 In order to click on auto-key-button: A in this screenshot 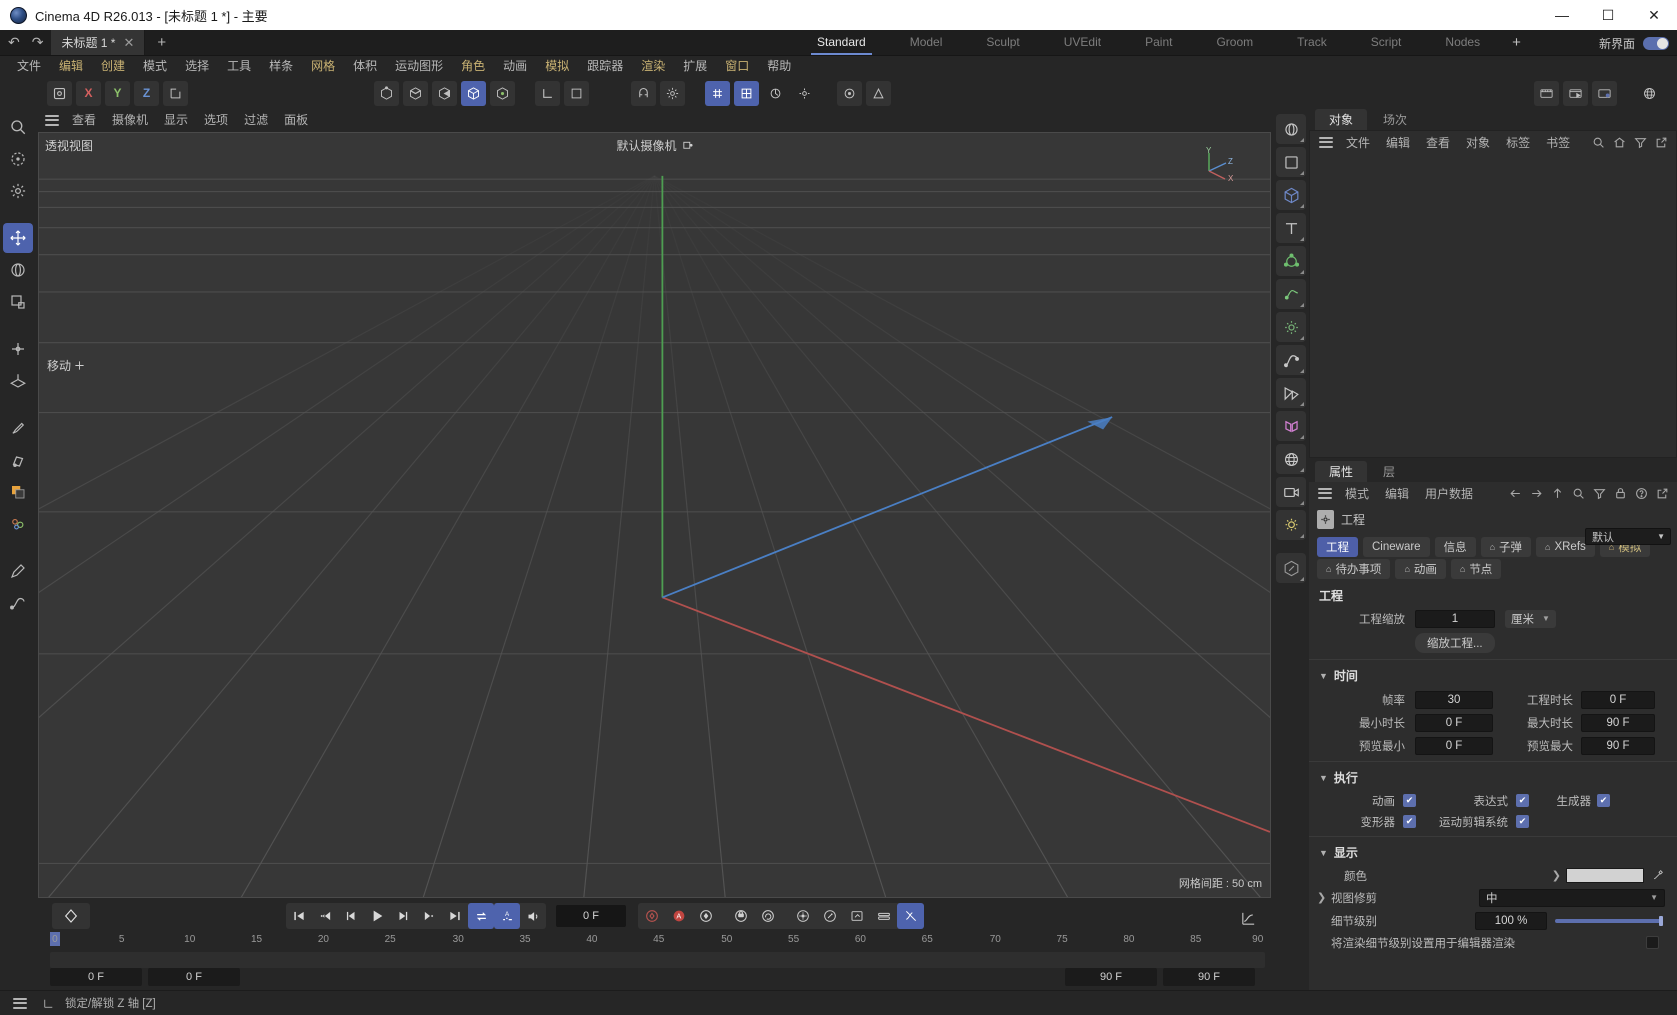, I will do `click(507, 916)`.